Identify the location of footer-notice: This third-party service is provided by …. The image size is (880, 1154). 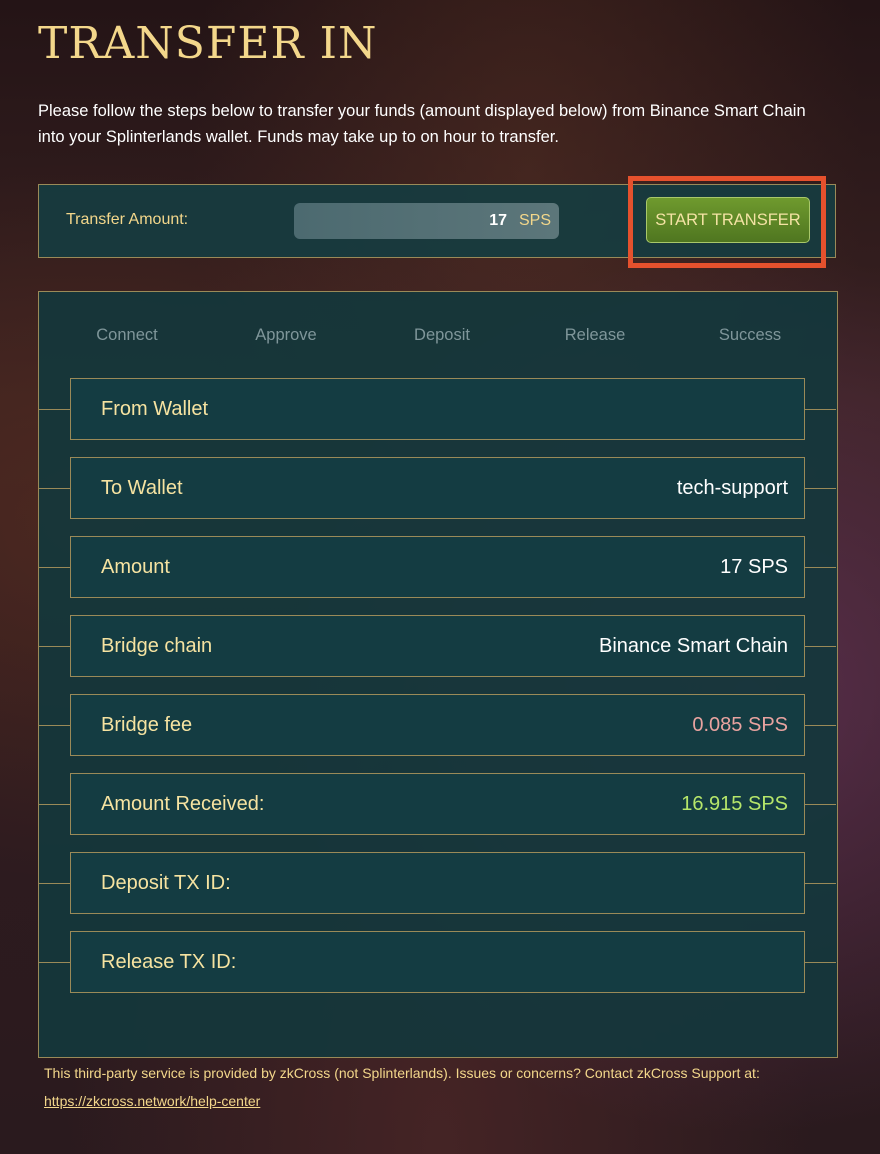
(444, 1087).